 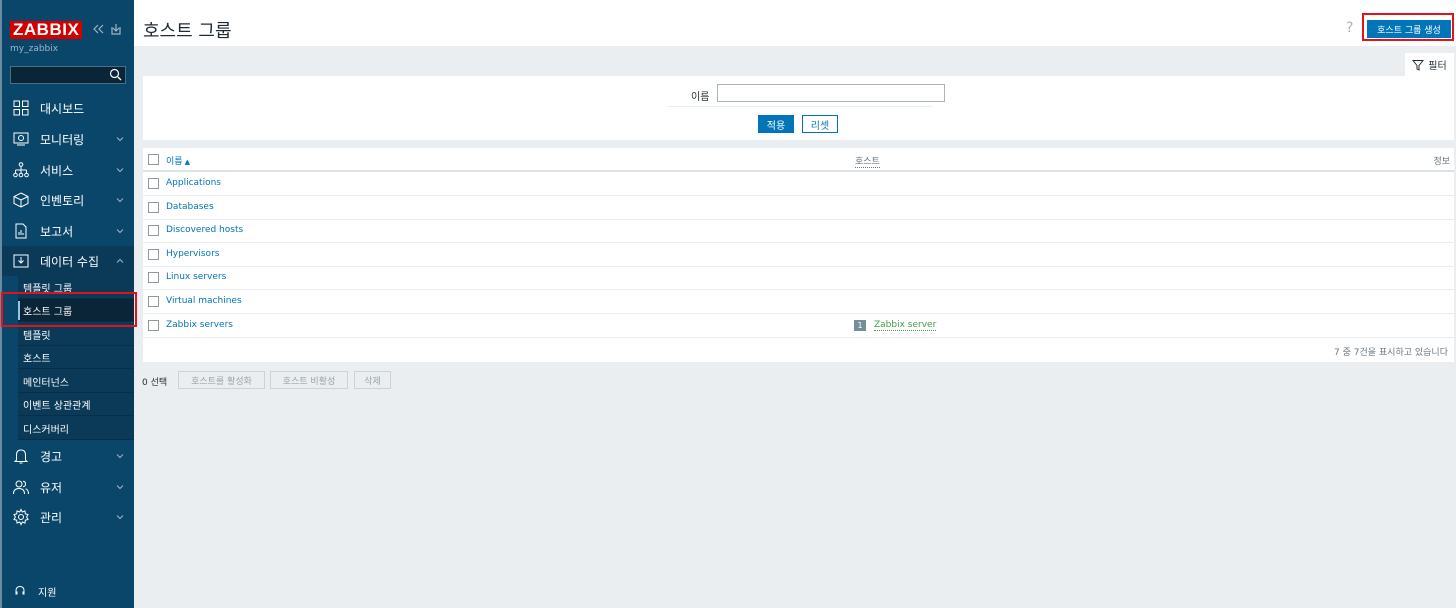 I want to click on sidebar-item-services: 서비스, so click(x=68, y=170).